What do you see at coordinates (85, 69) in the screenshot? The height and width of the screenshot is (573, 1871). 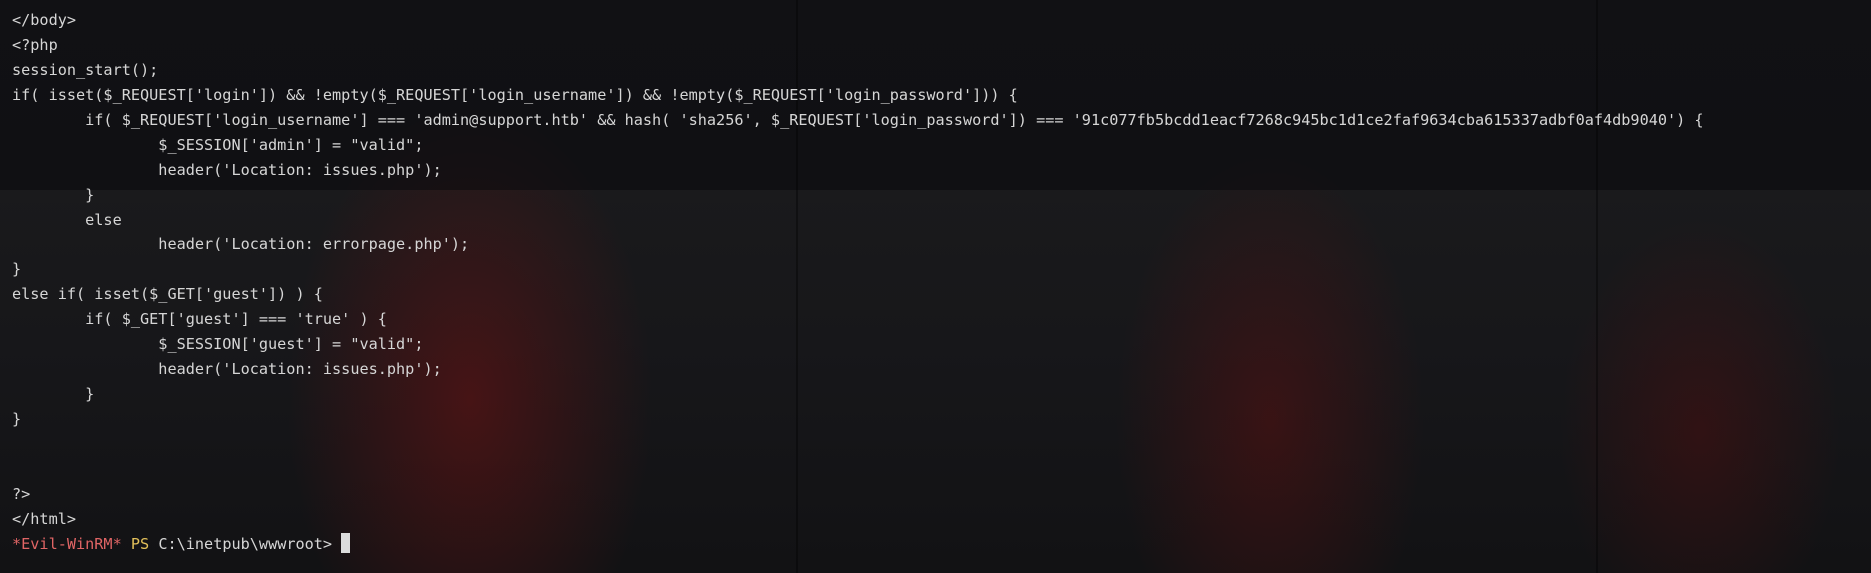 I see `output-line: session_start();` at bounding box center [85, 69].